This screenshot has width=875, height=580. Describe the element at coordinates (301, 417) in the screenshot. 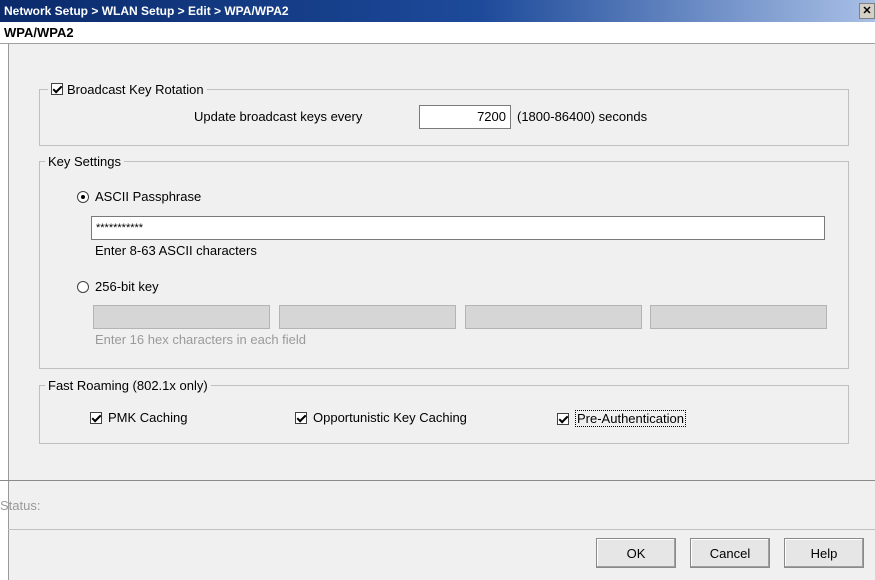

I see `opportunistic-key-caching-checkbox` at that location.